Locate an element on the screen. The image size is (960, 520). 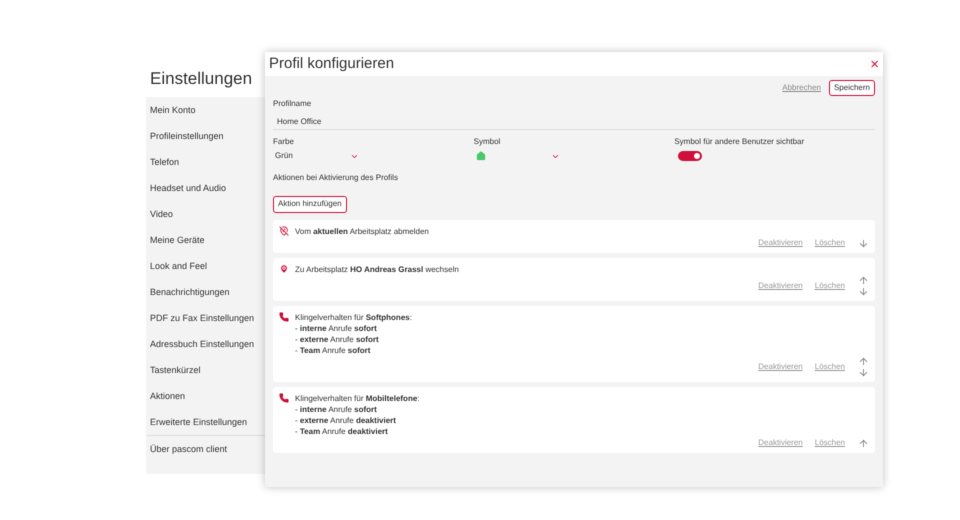
action-text: - Team Anrufe sofort is located at coordinates (333, 350).